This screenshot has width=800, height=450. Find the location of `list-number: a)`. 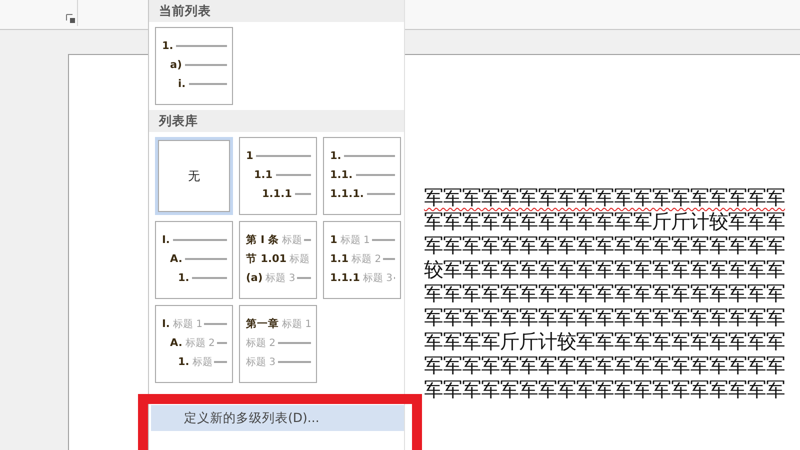

list-number: a) is located at coordinates (176, 64).